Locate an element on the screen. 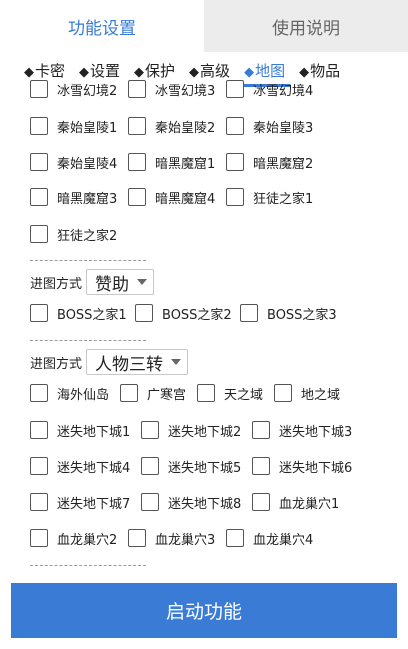 This screenshot has width=408, height=649. map-entry-mode-row: 进图方式 人物三转 is located at coordinates (109, 362).